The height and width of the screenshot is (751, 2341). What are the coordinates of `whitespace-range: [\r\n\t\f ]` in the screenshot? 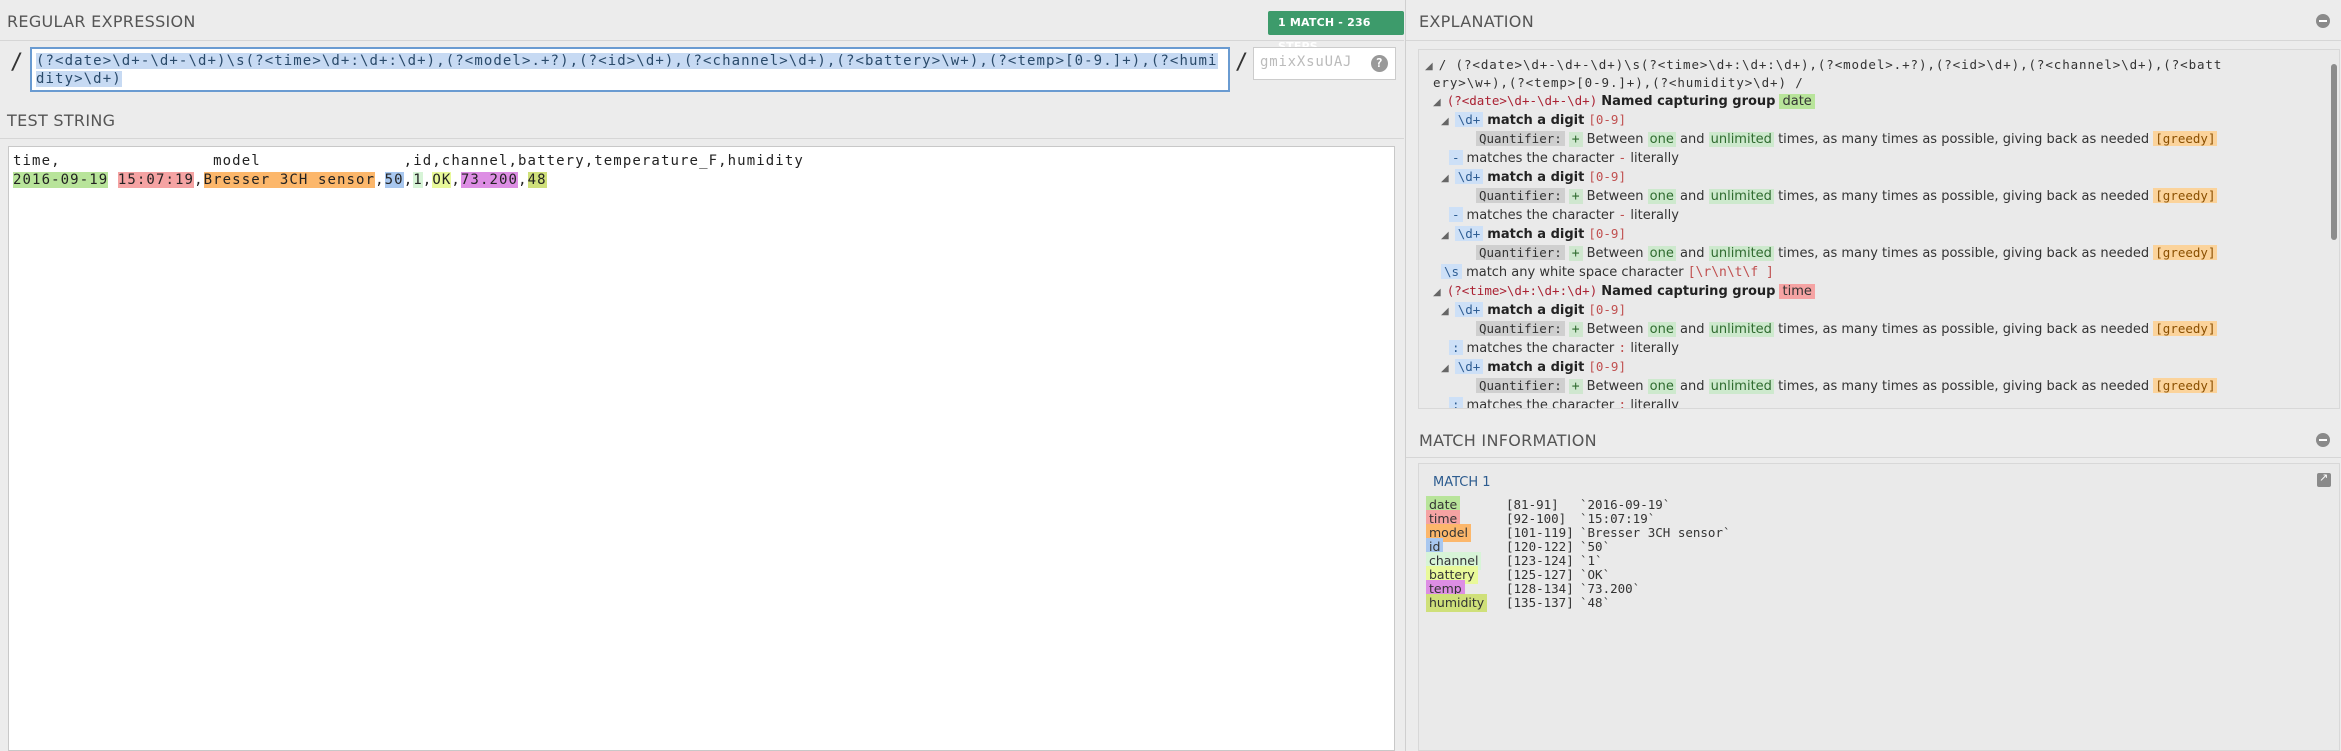 It's located at (1730, 272).